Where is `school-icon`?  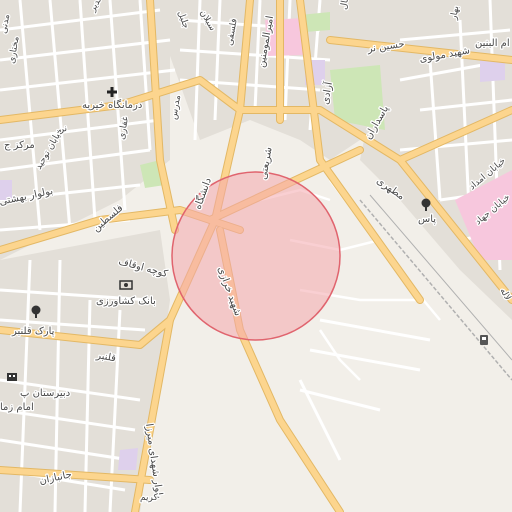 school-icon is located at coordinates (12, 377).